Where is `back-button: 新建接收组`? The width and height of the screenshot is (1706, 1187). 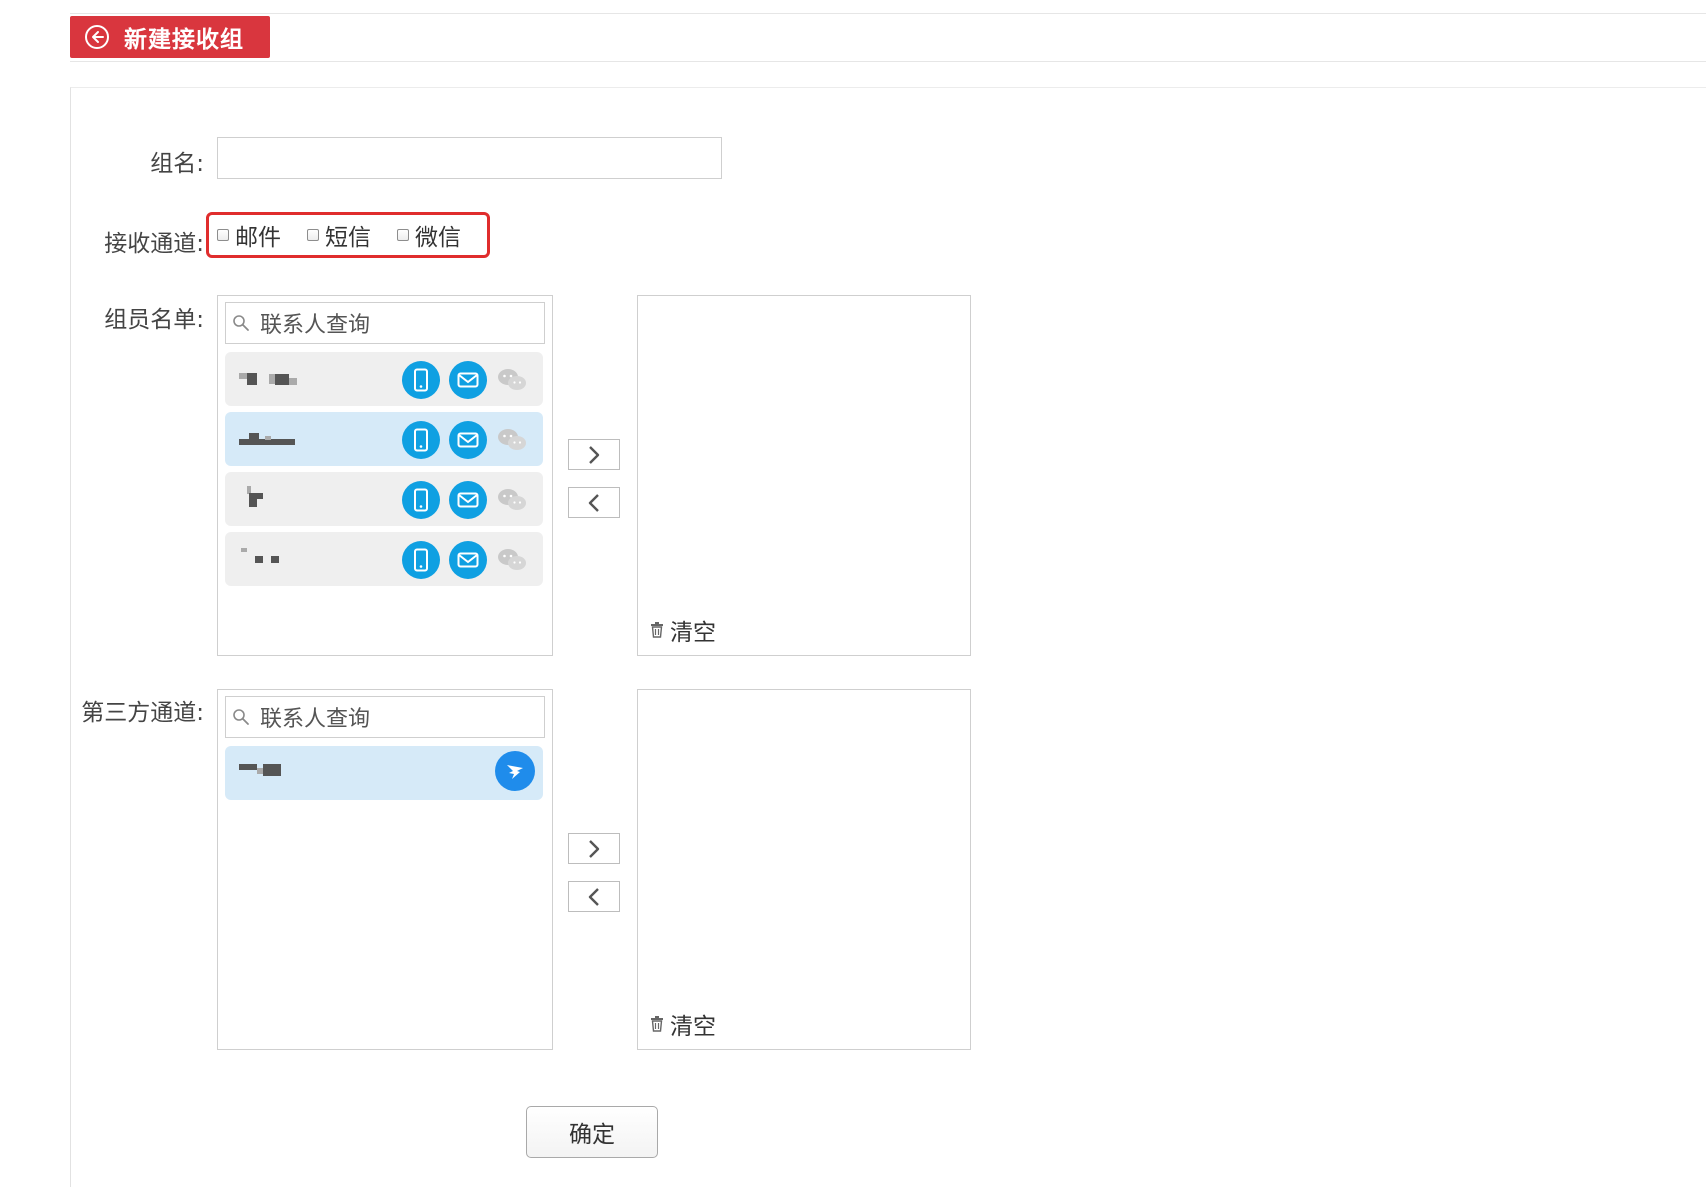
back-button: 新建接收组 is located at coordinates (170, 37).